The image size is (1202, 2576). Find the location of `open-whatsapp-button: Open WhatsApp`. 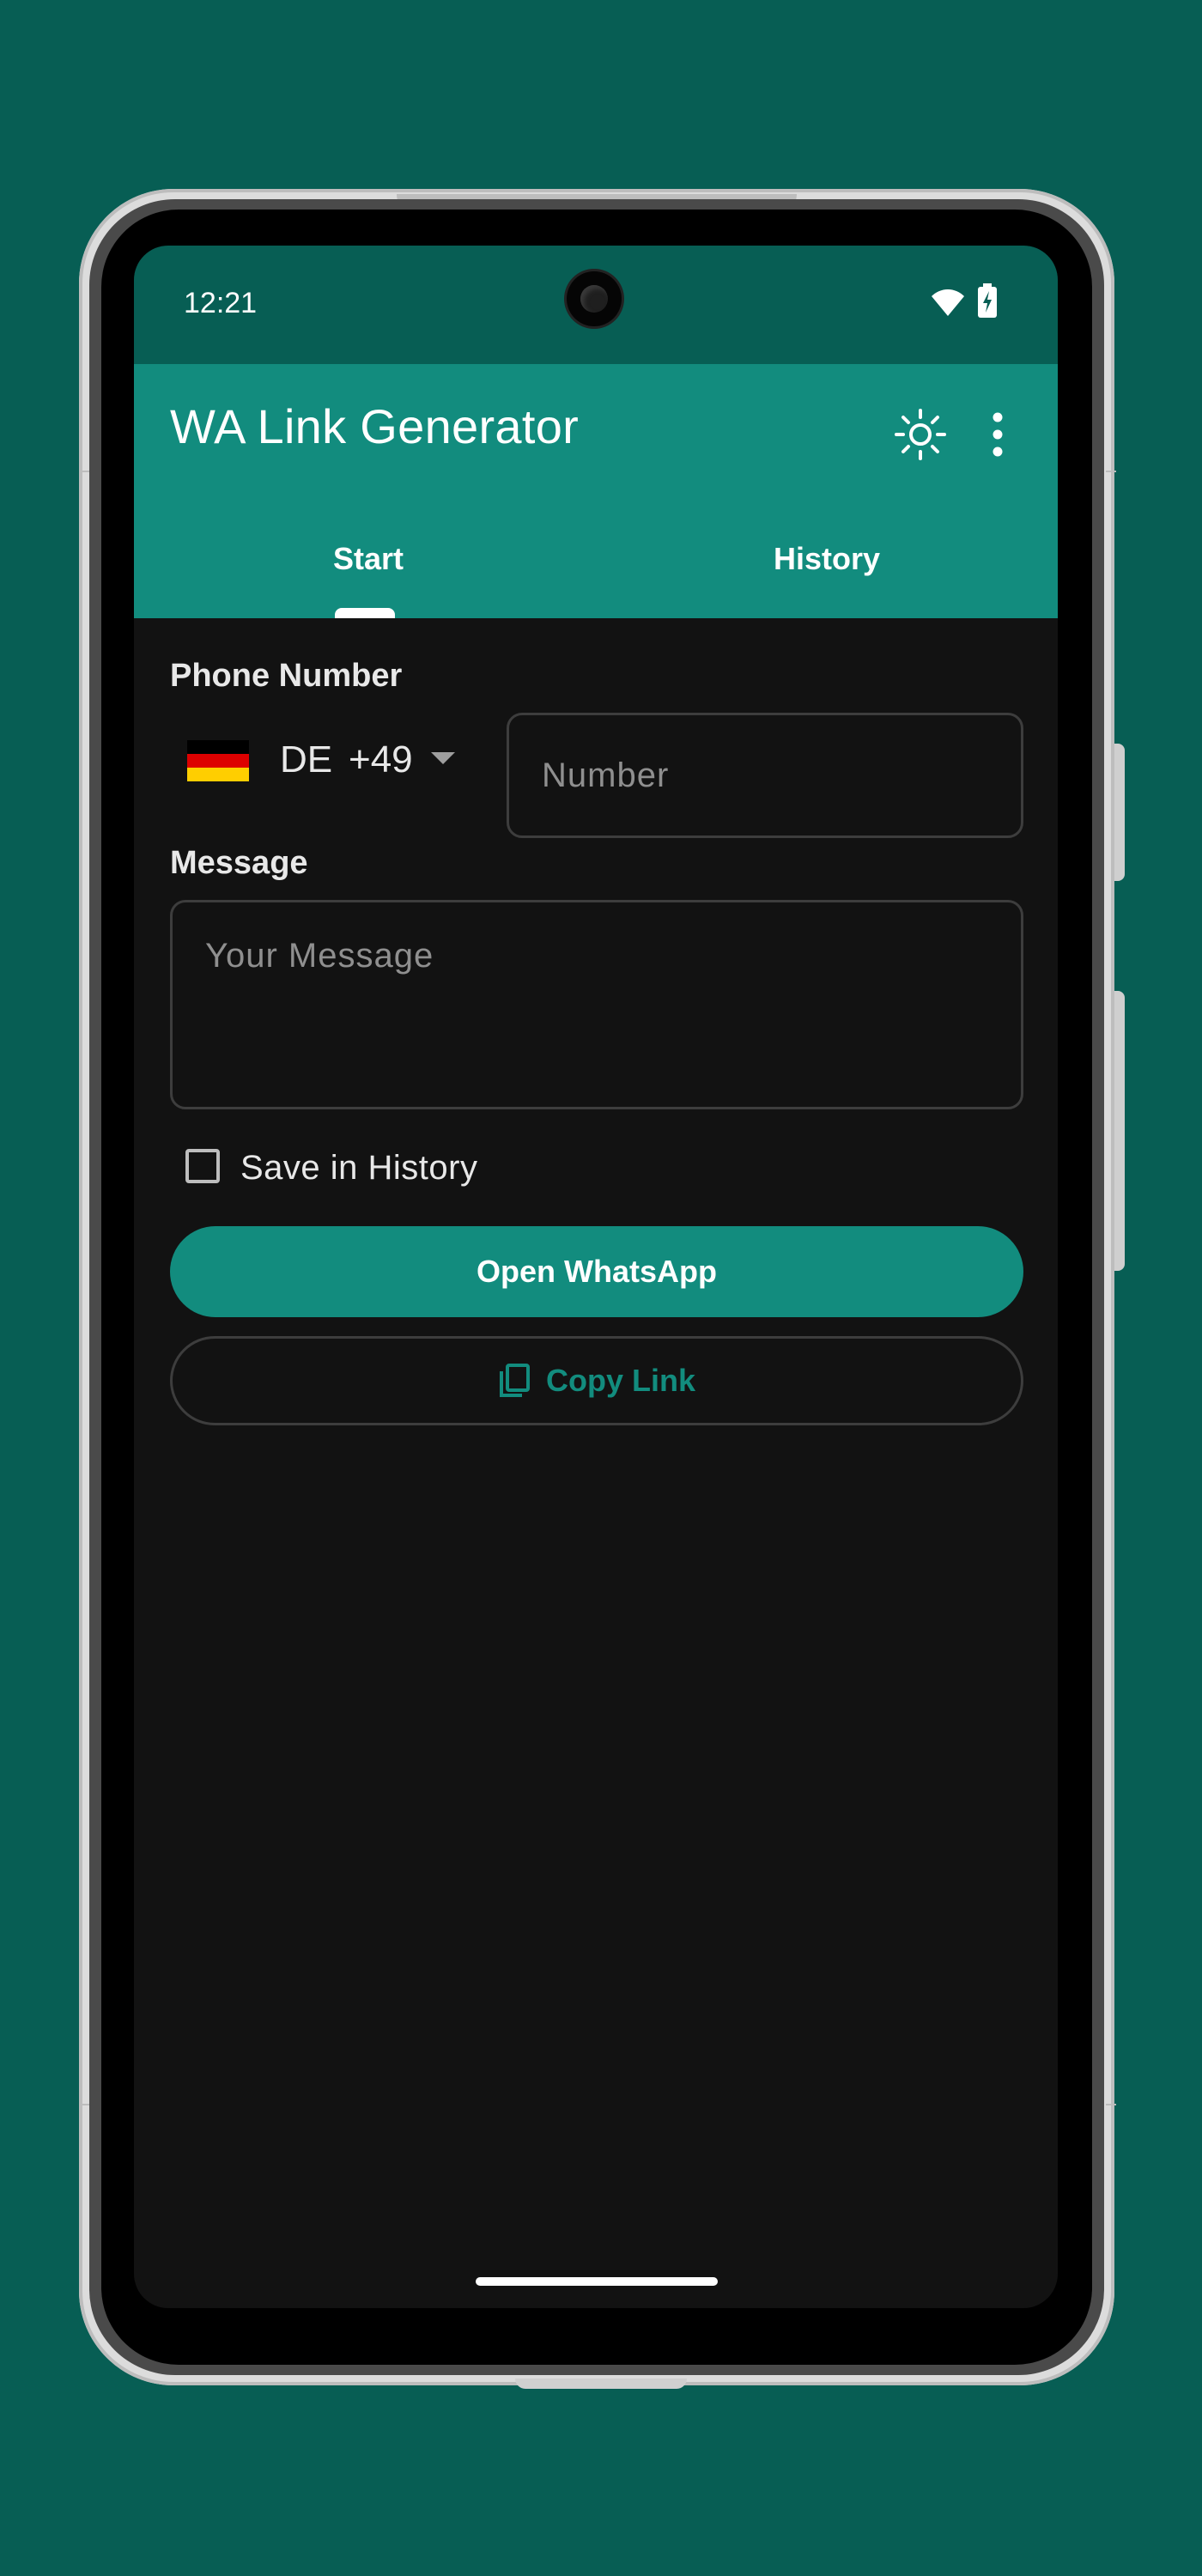

open-whatsapp-button: Open WhatsApp is located at coordinates (596, 1272).